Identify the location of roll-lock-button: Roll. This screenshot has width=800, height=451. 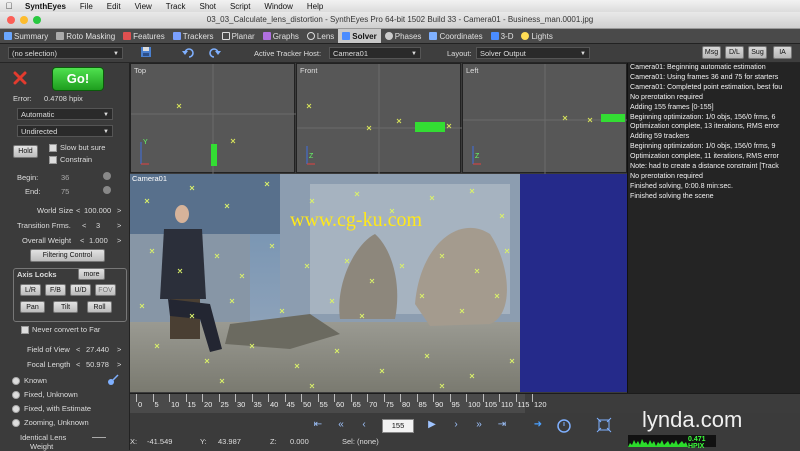
(99, 307).